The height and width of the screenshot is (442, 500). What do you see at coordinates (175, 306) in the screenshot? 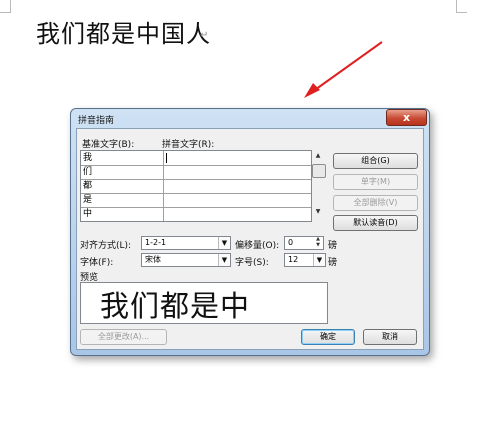
I see `preview-text: 我们都是中` at bounding box center [175, 306].